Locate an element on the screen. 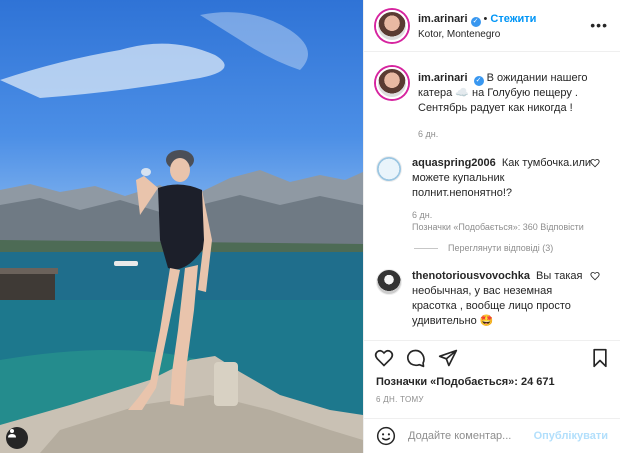  share-button is located at coordinates (448, 358).